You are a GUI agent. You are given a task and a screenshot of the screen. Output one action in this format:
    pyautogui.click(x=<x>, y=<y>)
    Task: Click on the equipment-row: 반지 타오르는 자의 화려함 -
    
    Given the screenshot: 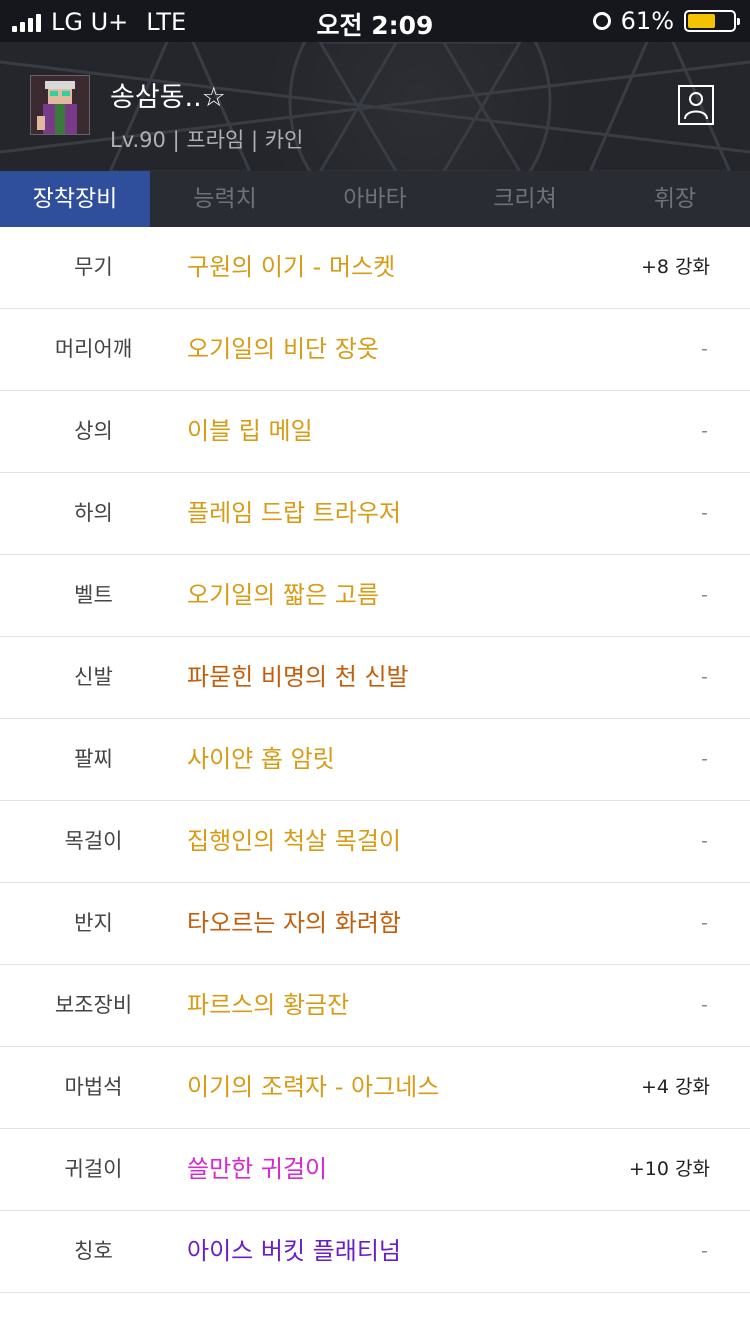 What is the action you would take?
    pyautogui.click(x=375, y=924)
    